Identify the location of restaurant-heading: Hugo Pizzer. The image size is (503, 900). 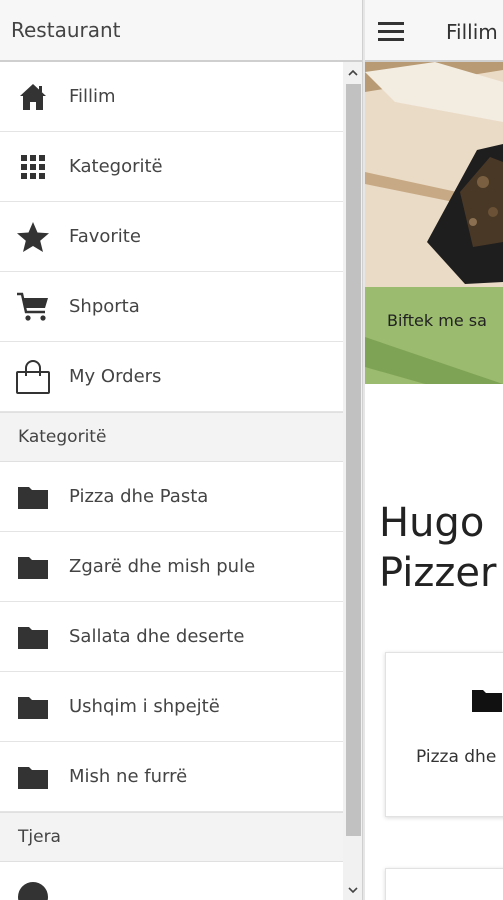
(437, 548).